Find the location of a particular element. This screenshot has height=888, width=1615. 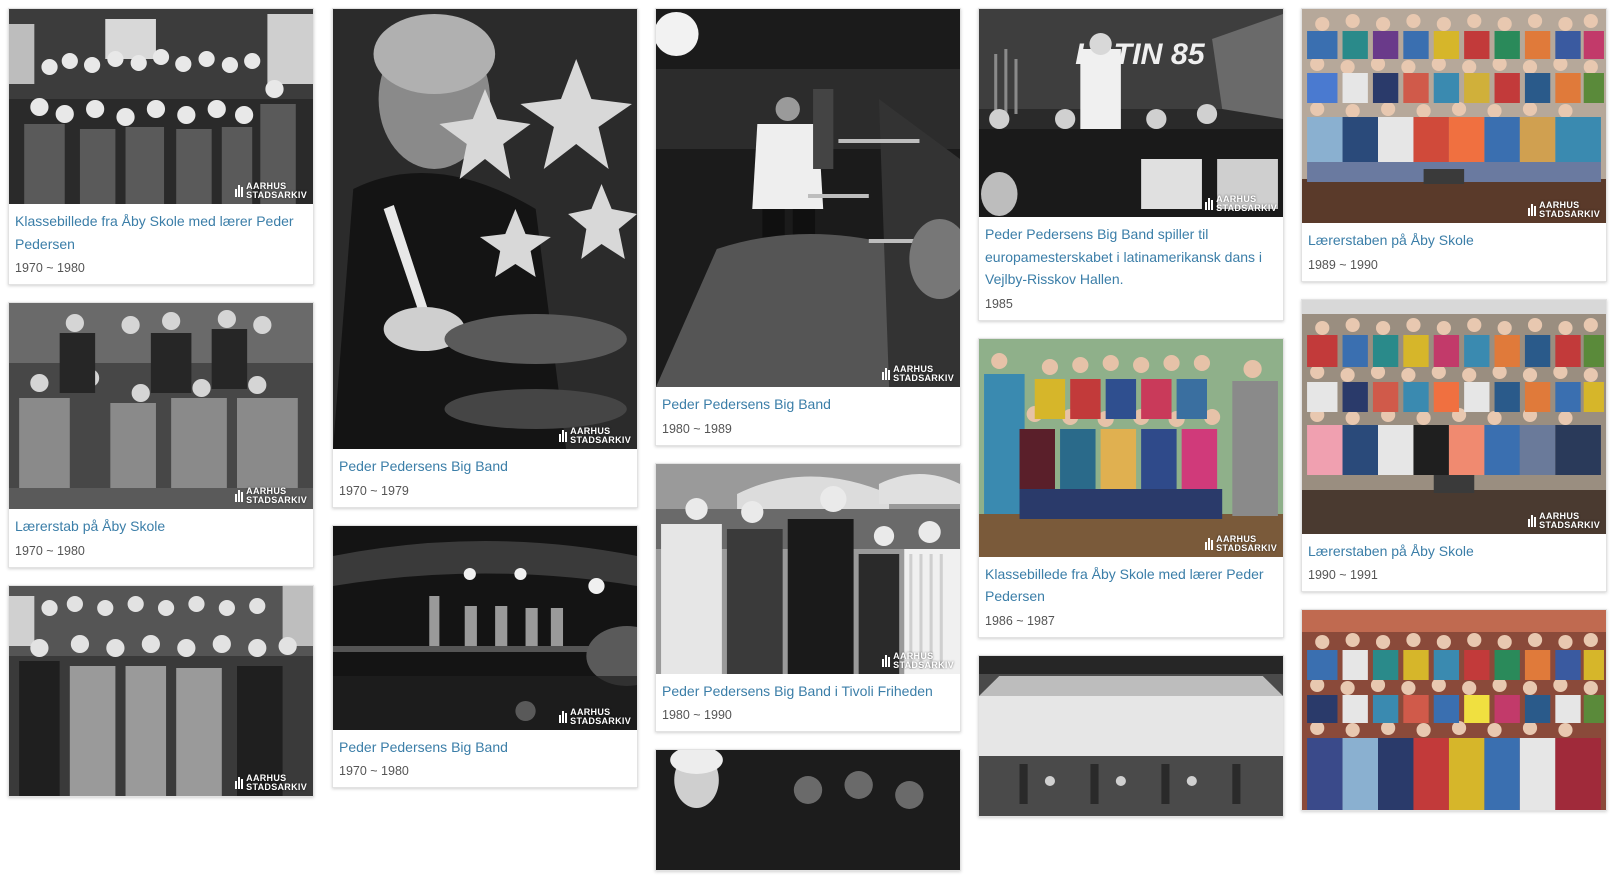

result-info: Lærerstab på Åby Skole 1970 ~ 1980 is located at coordinates (161, 538).